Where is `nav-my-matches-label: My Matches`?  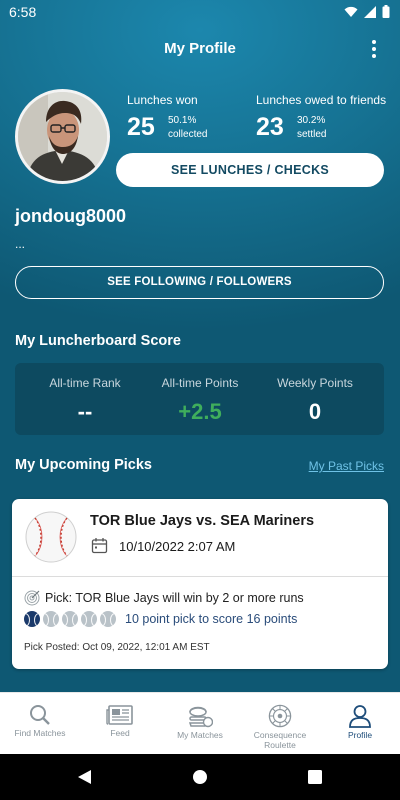
nav-my-matches-label: My Matches is located at coordinates (200, 735).